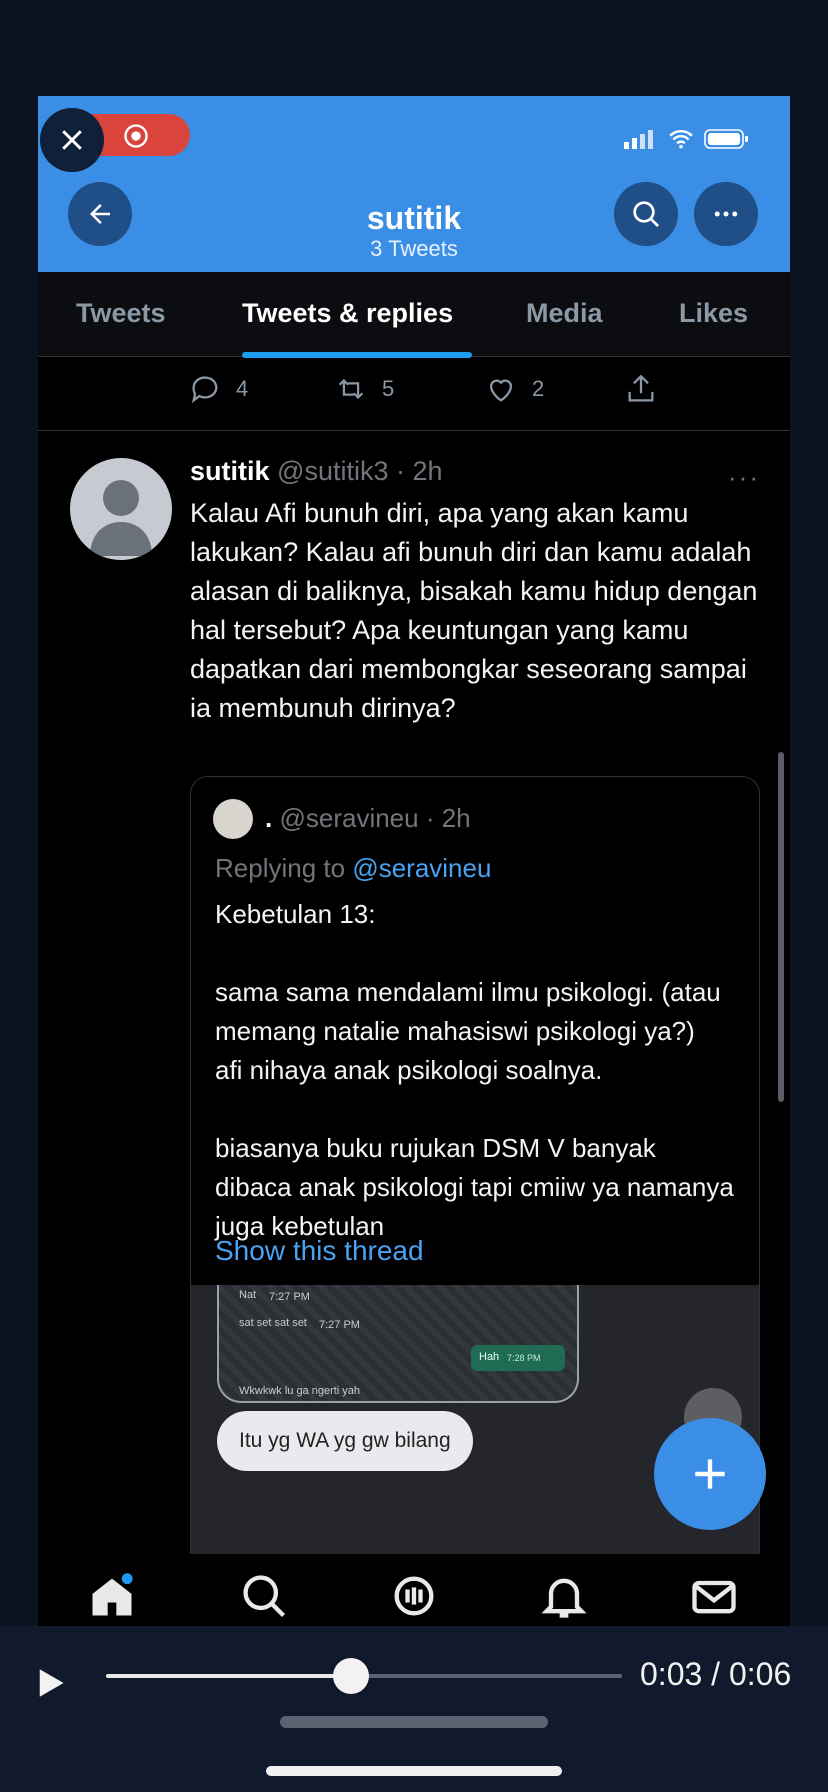 The image size is (828, 1792). Describe the element at coordinates (414, 394) in the screenshot. I see `previous-tweet-actions: 4 5 2` at that location.